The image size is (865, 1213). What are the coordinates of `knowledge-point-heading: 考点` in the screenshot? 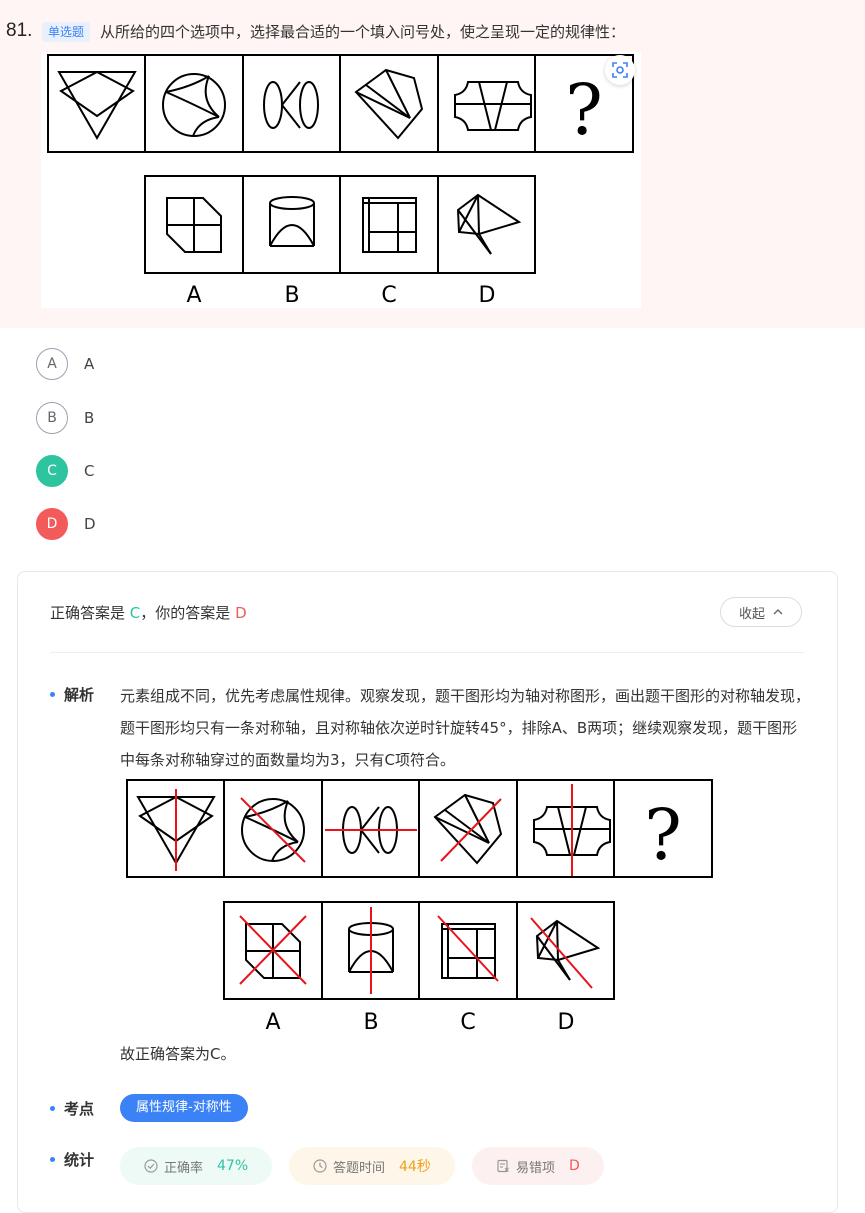 It's located at (72, 1108).